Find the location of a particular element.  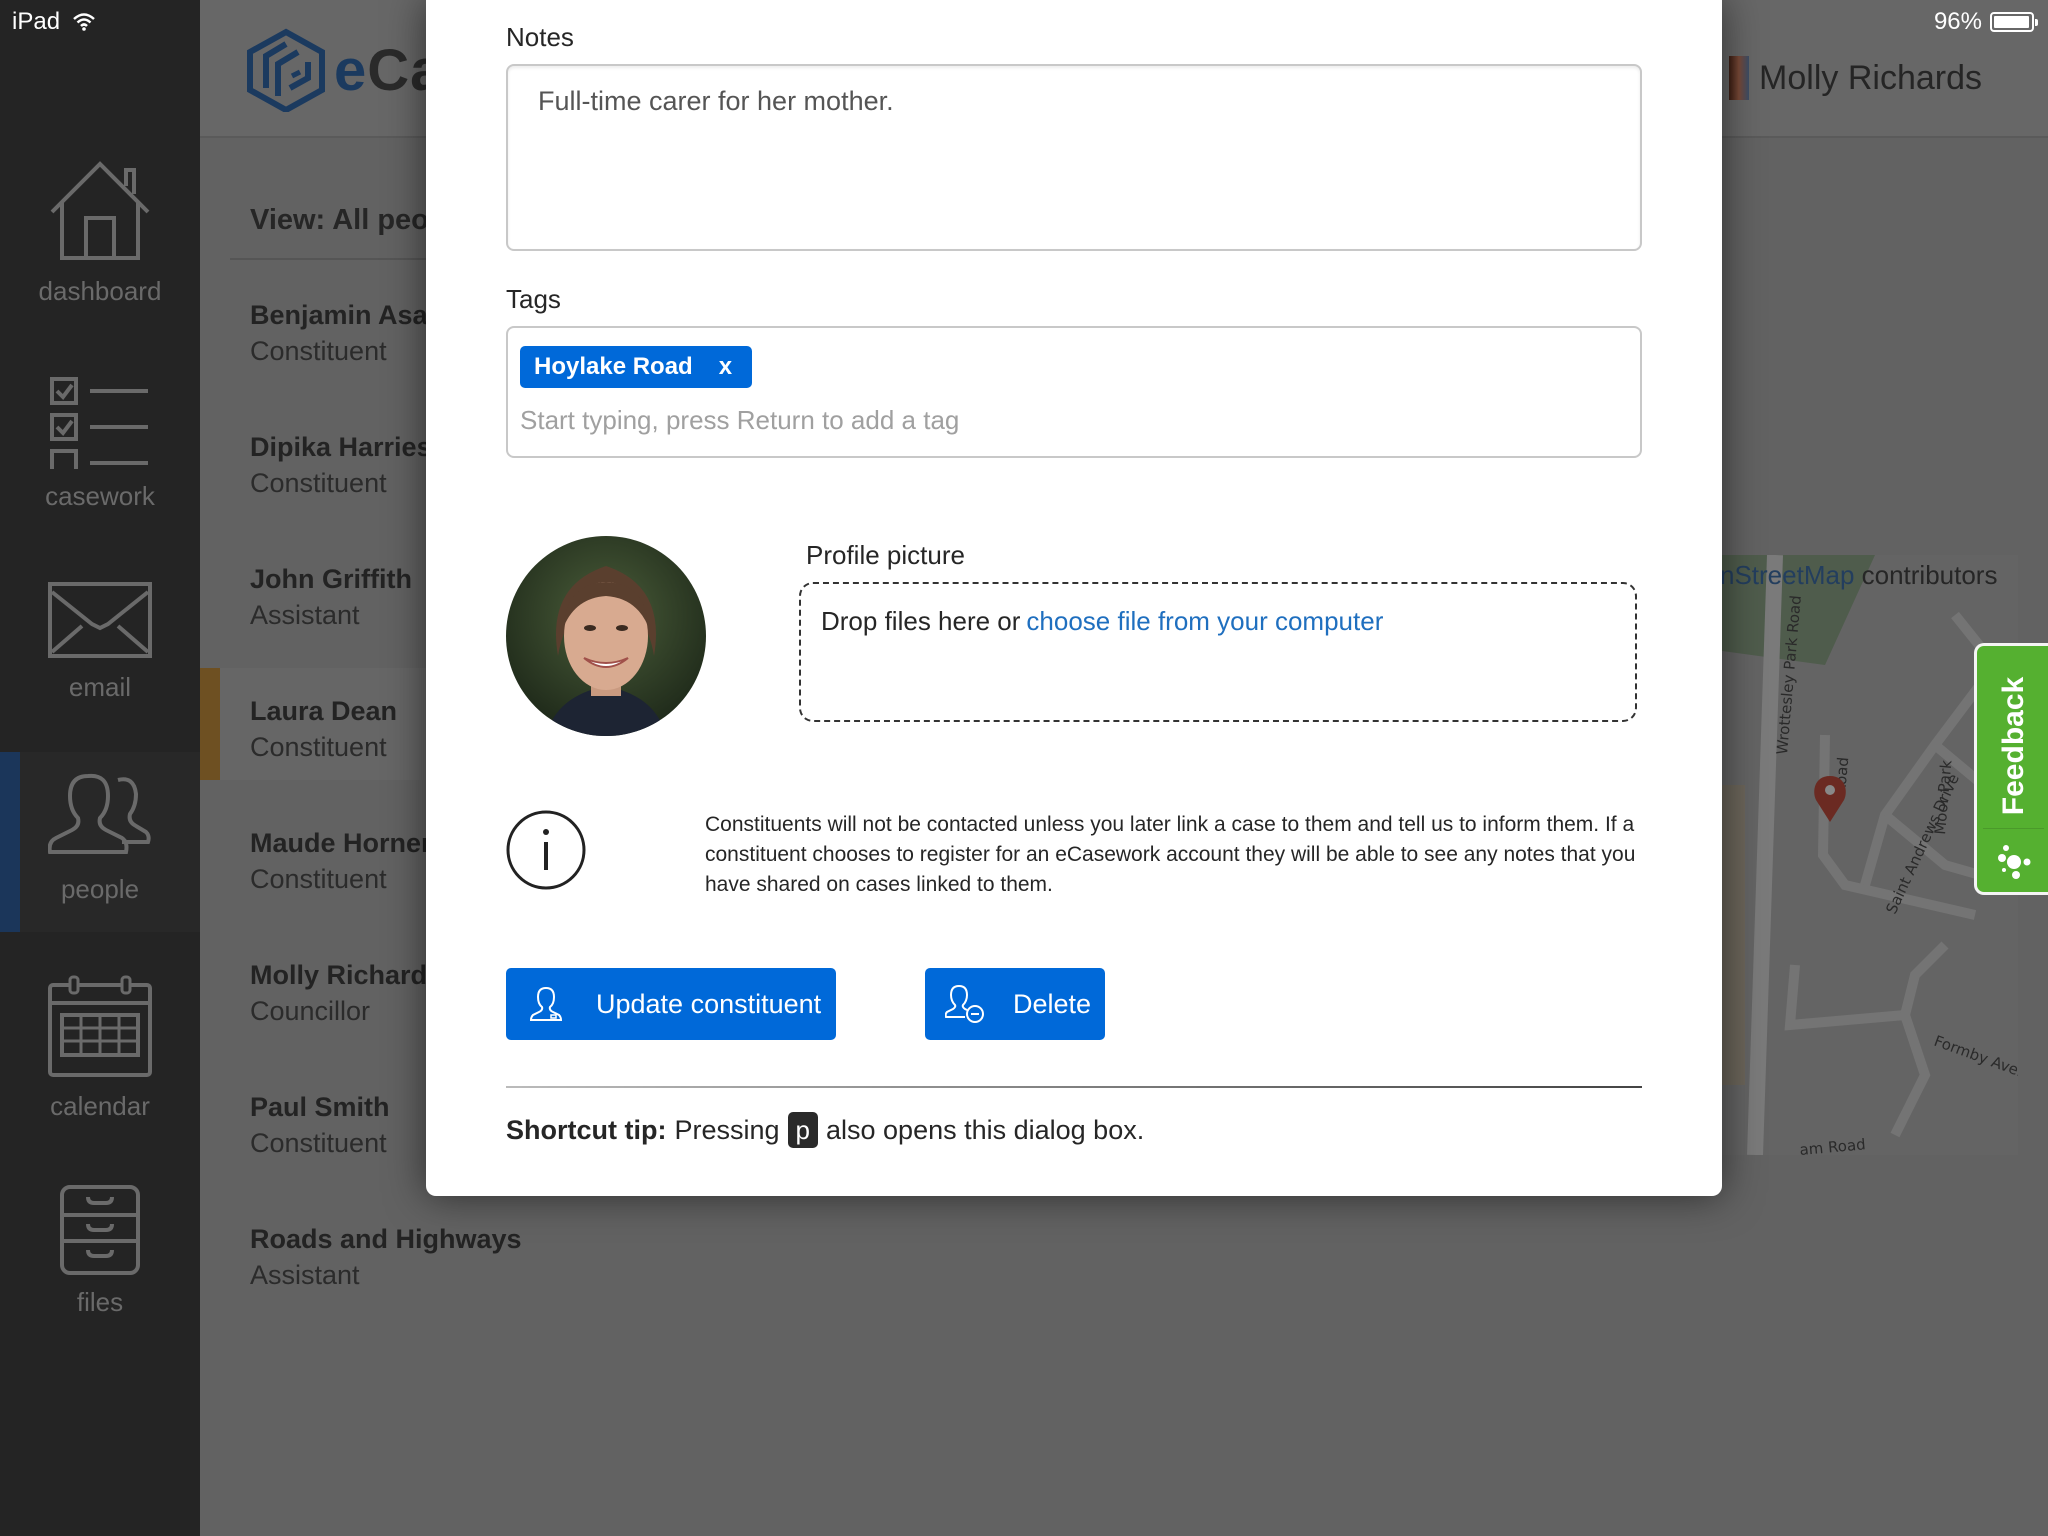

person-name: Molly Richards is located at coordinates (346, 975).